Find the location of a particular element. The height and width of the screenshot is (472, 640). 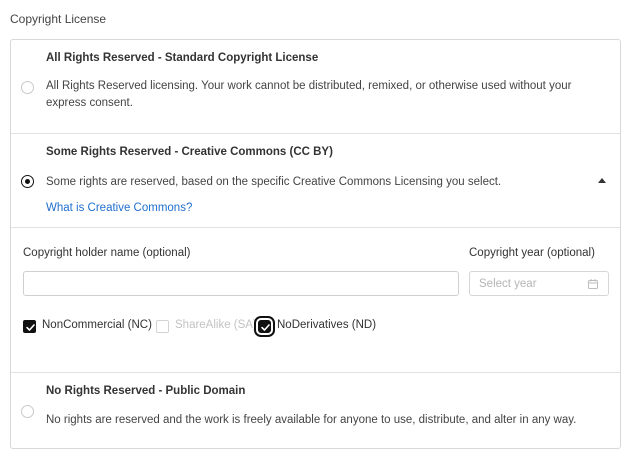

checkbox-noncommercial: NonCommercial (NC) is located at coordinates (88, 327).